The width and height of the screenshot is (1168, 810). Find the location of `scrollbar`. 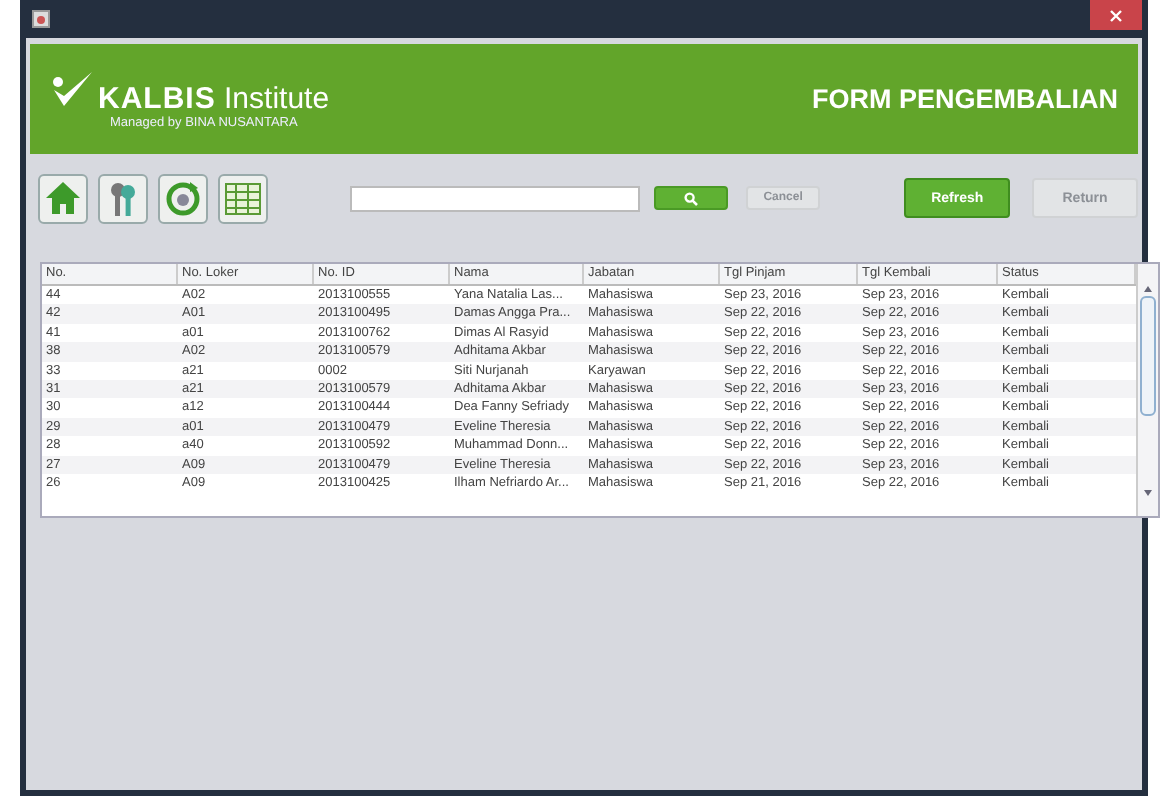

scrollbar is located at coordinates (1147, 390).